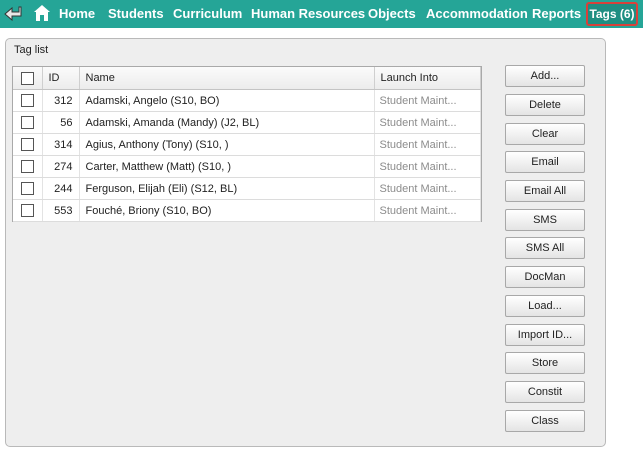 Image resolution: width=643 pixels, height=452 pixels. Describe the element at coordinates (227, 144) in the screenshot. I see `row-name: Agius, Anthony (Tony) (S10, )` at that location.